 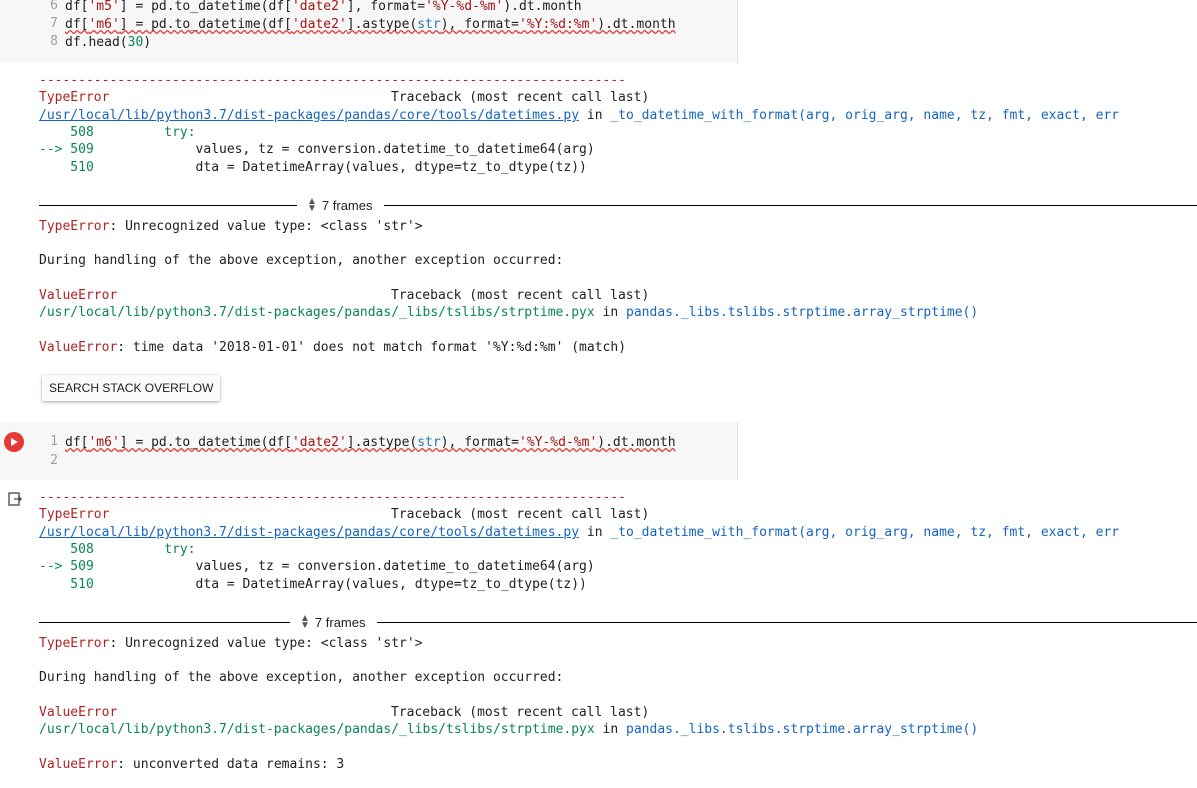 I want to click on line-number: 7, so click(x=54, y=23).